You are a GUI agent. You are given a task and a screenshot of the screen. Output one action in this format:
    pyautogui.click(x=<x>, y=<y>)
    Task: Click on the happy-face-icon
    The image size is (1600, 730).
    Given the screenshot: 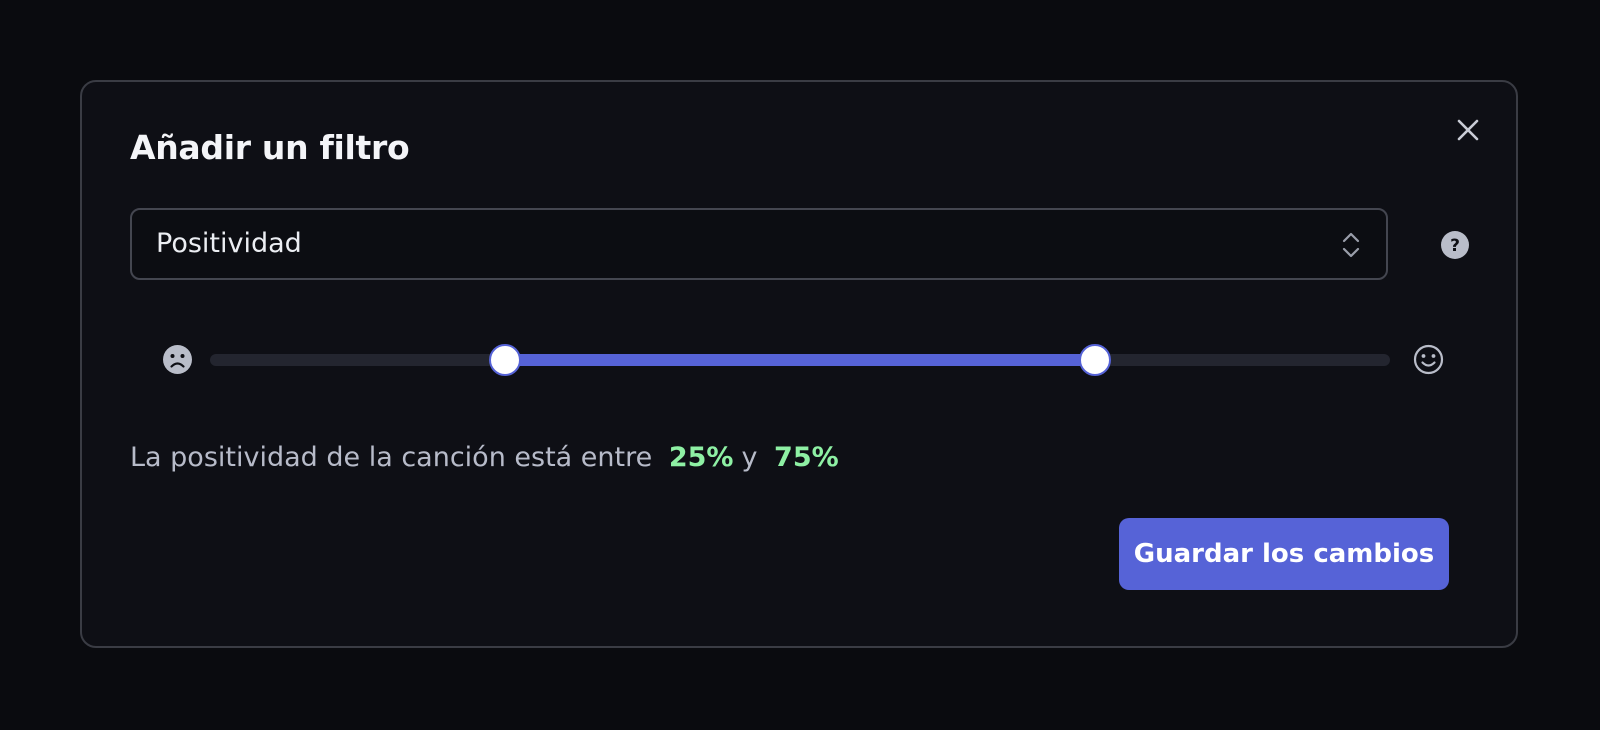 What is the action you would take?
    pyautogui.click(x=1428, y=359)
    